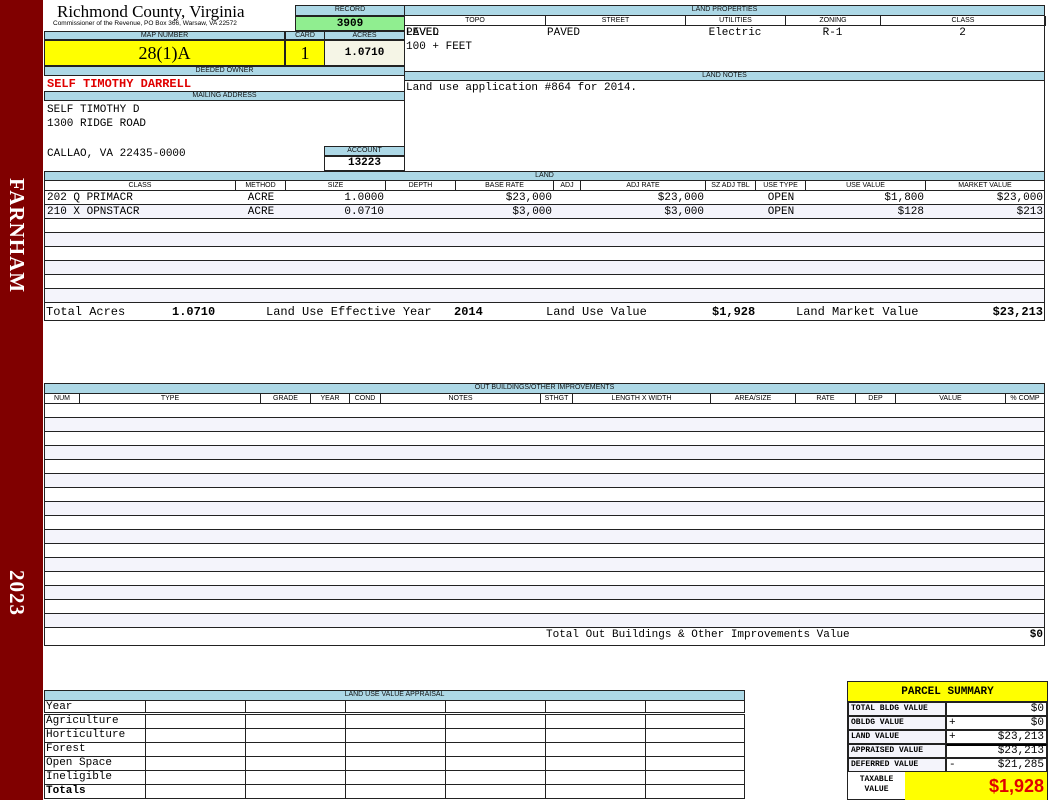 The image size is (1050, 800). What do you see at coordinates (439, 47) in the screenshot?
I see `topo-extra-2: 100 + FEET` at bounding box center [439, 47].